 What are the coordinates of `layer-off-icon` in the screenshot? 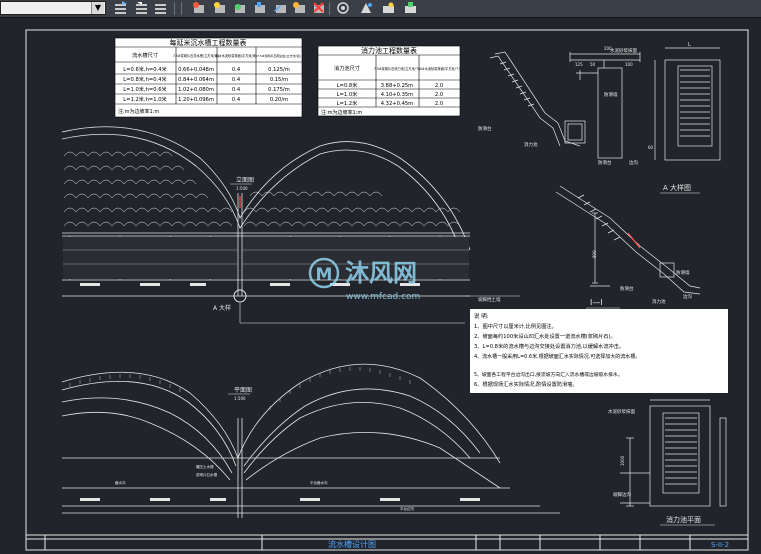 It's located at (219, 8).